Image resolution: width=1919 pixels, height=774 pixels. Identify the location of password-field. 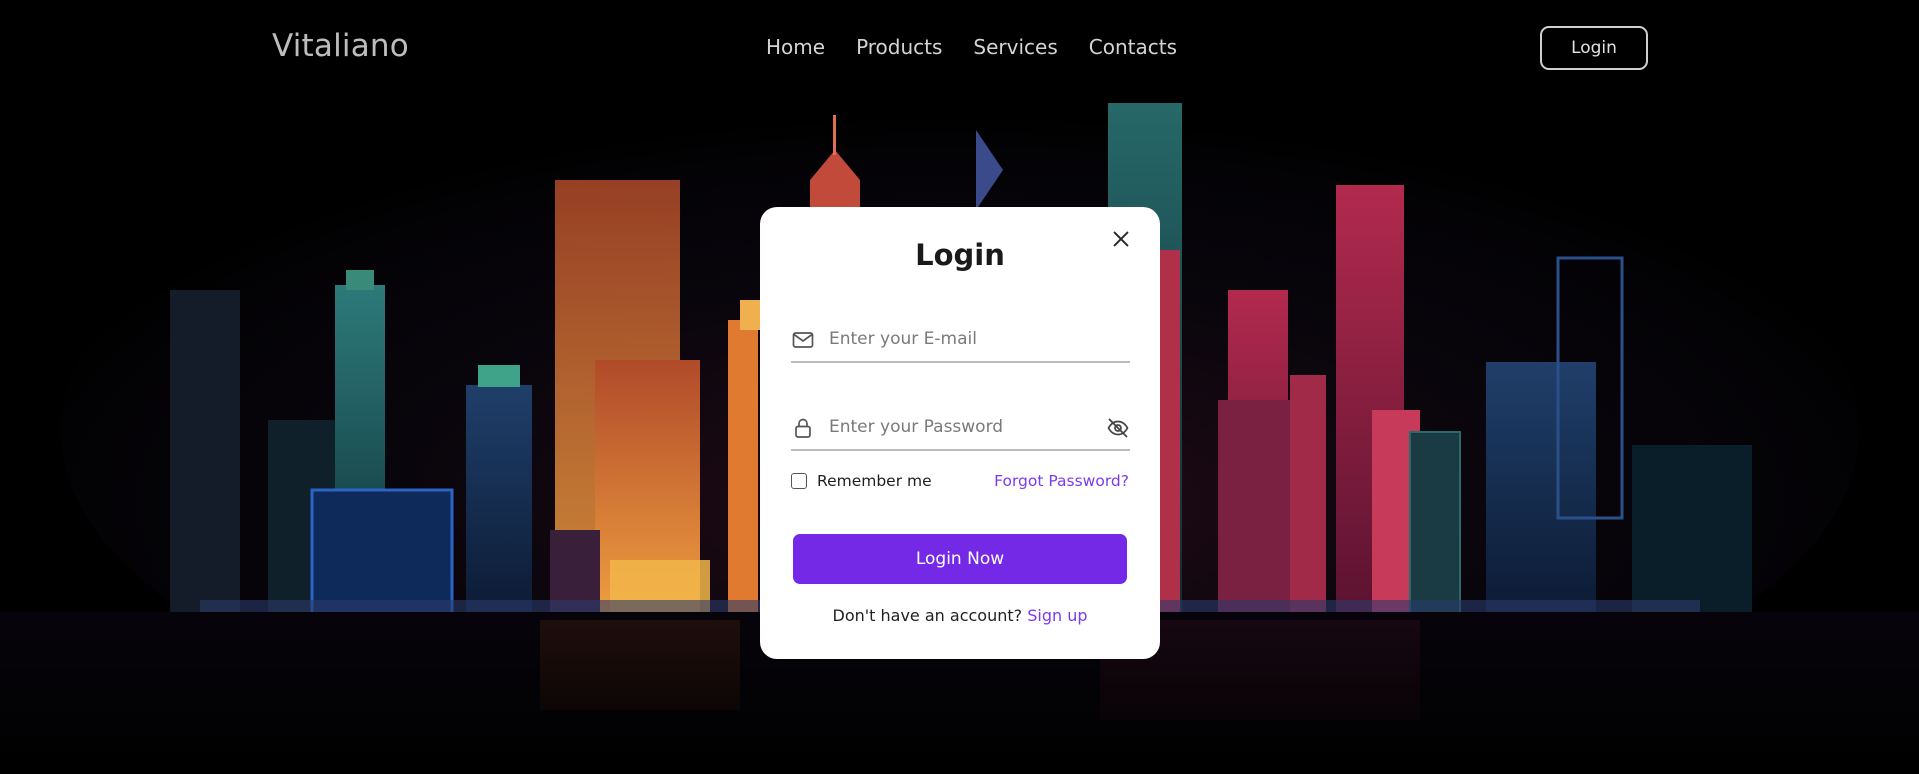
(960, 428).